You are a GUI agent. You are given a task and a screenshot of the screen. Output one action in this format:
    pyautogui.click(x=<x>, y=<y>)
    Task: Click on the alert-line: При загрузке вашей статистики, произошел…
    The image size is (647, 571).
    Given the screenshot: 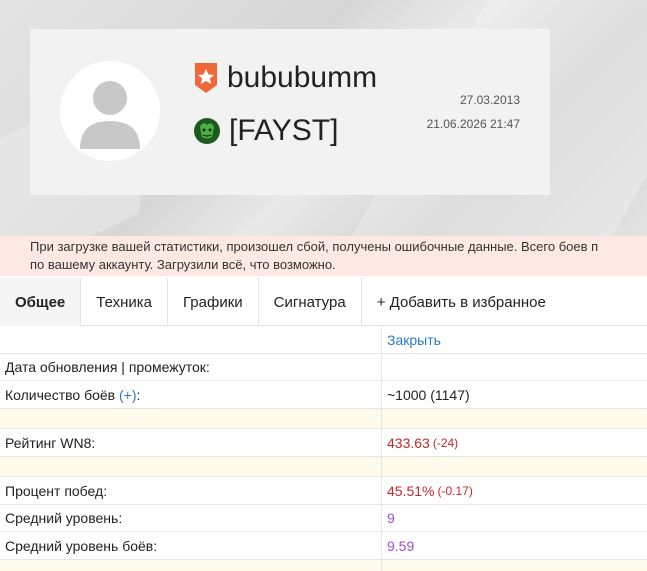 What is the action you would take?
    pyautogui.click(x=314, y=246)
    